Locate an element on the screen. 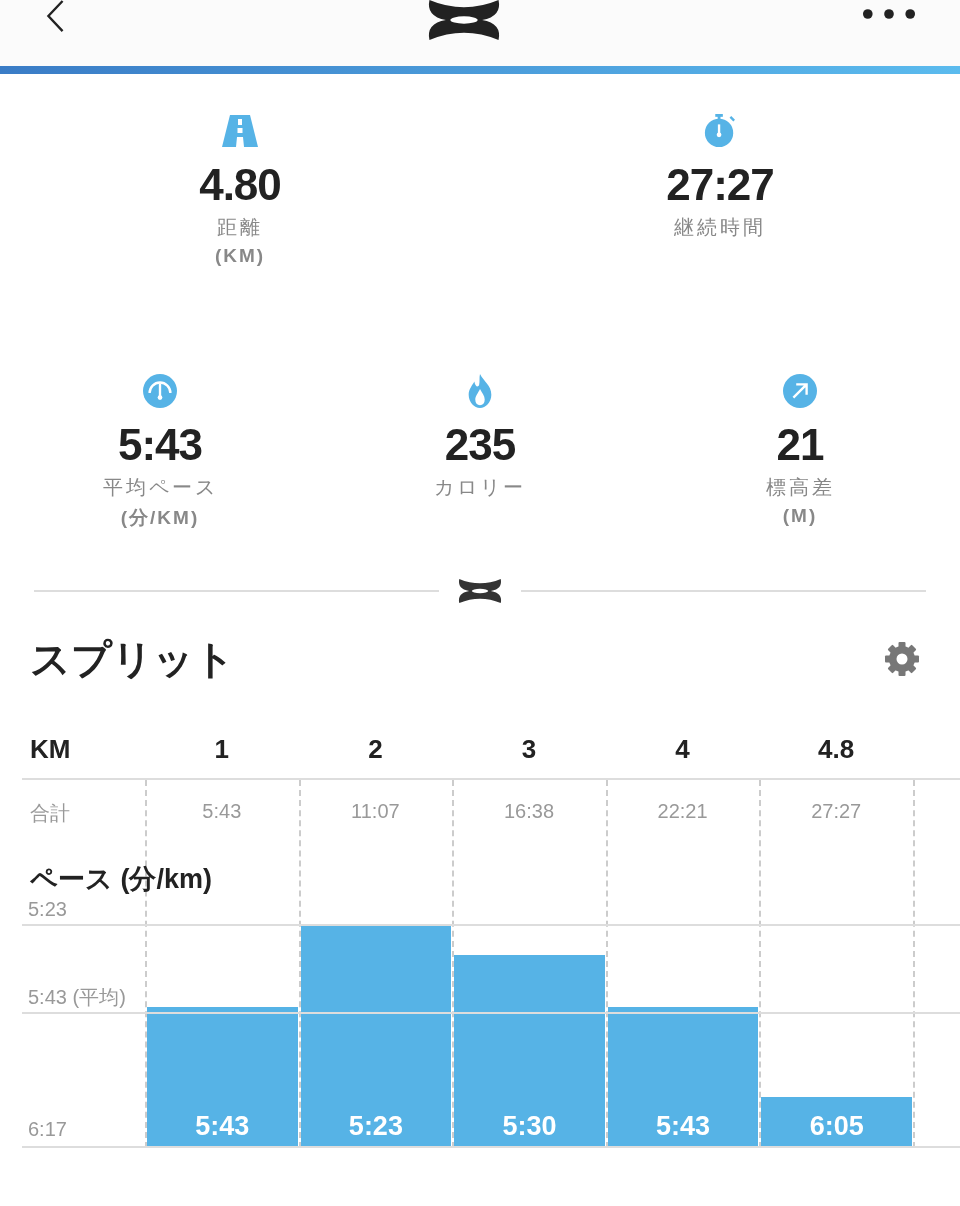 Image resolution: width=960 pixels, height=1206 pixels. stat-label: 距離 is located at coordinates (240, 227).